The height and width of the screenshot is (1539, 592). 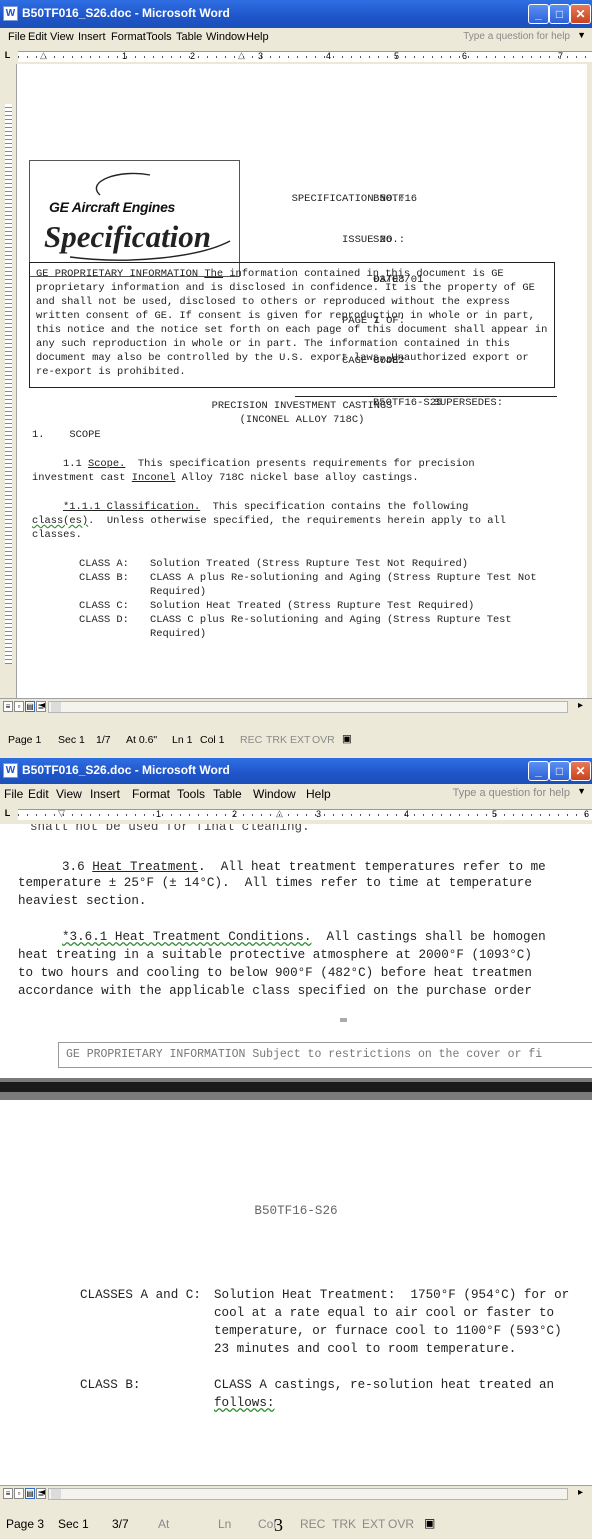 What do you see at coordinates (495, 814) in the screenshot?
I see `ruler-number: 5` at bounding box center [495, 814].